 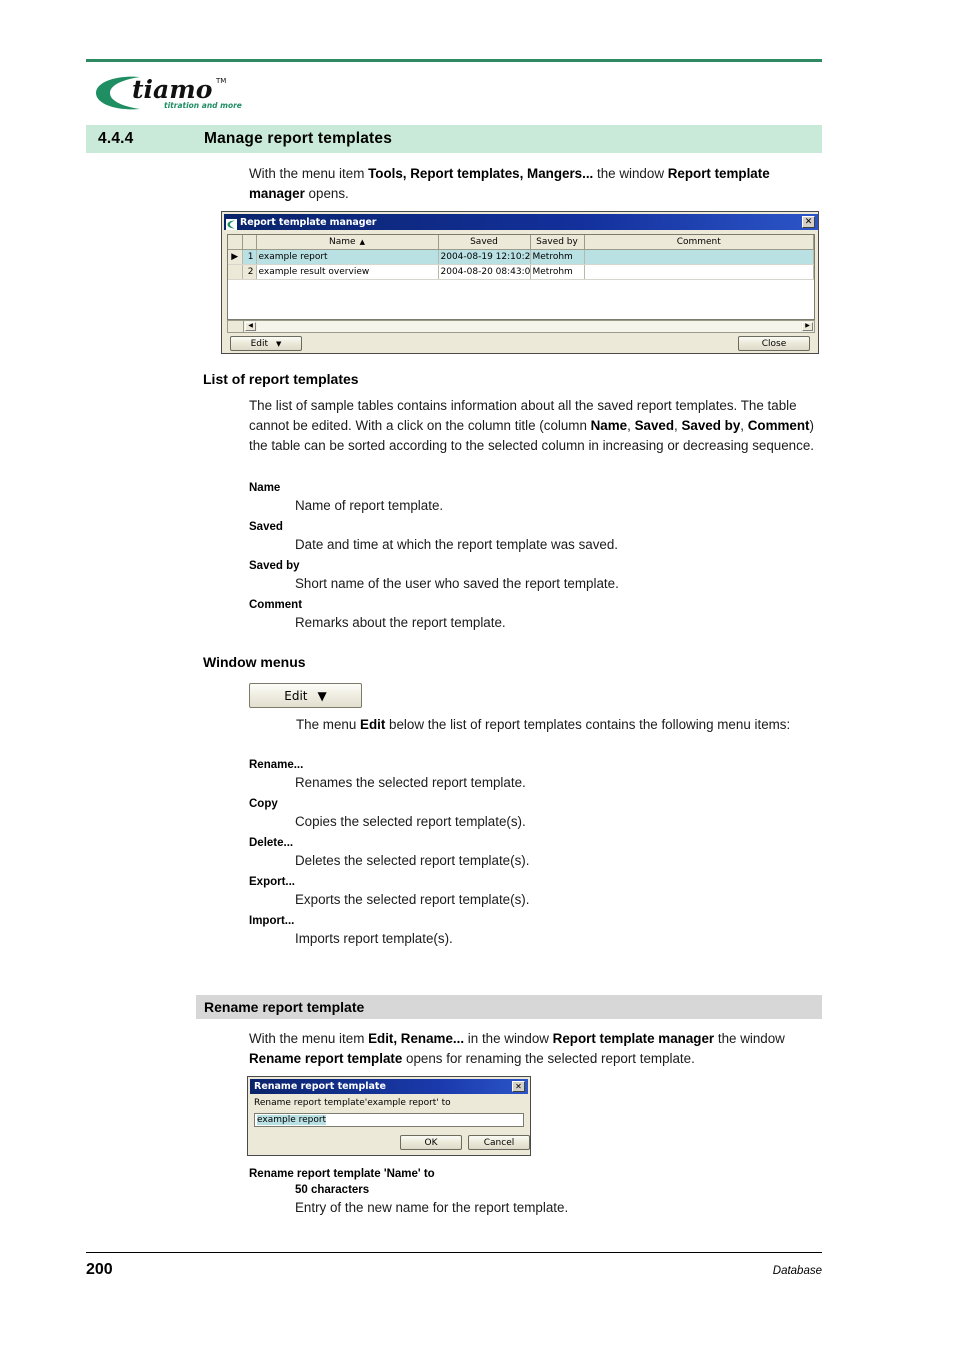 What do you see at coordinates (410, 782) in the screenshot?
I see `menu-item-description: Renames the selected report template.` at bounding box center [410, 782].